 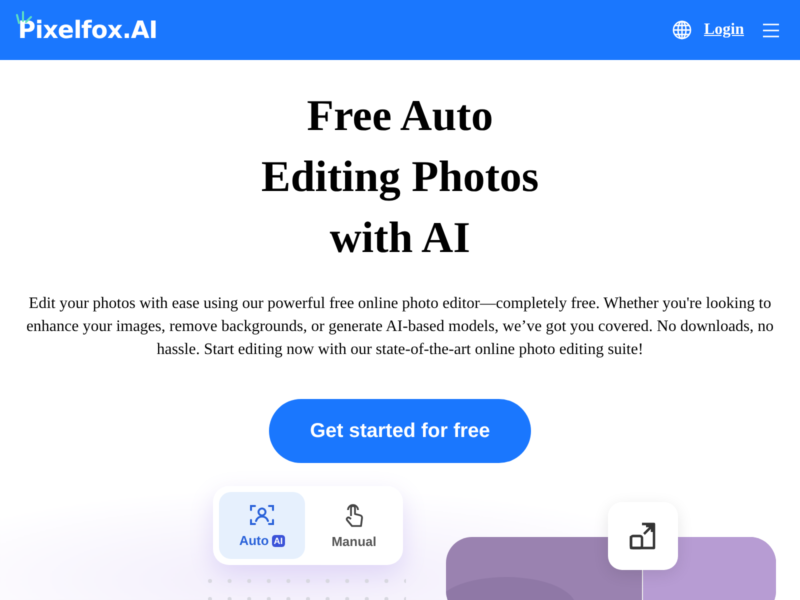 I want to click on globe-icon, so click(x=682, y=30).